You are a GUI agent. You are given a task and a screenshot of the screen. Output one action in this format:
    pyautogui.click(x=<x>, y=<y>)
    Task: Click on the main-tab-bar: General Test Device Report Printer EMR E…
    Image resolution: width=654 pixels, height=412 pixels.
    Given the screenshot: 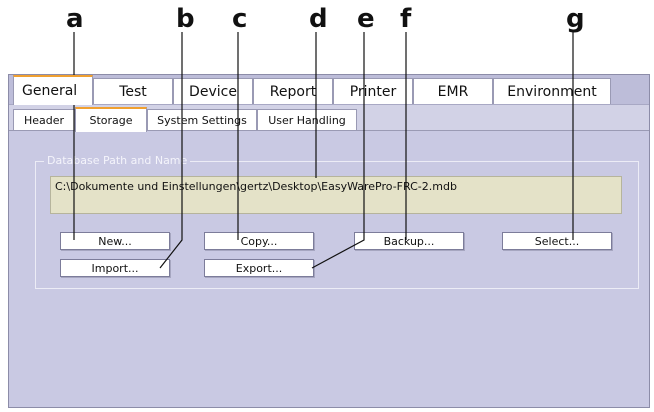 What is the action you would take?
    pyautogui.click(x=329, y=90)
    